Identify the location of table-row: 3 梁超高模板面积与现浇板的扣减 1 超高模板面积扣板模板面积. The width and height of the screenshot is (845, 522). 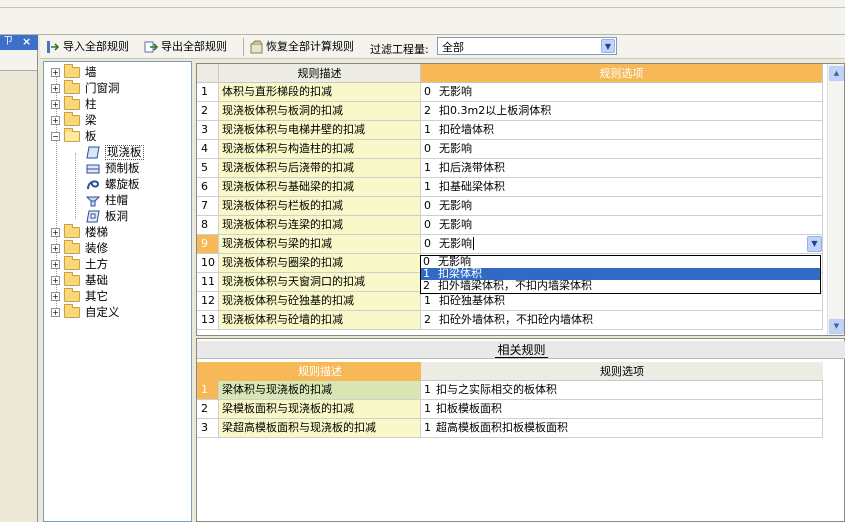
(510, 428).